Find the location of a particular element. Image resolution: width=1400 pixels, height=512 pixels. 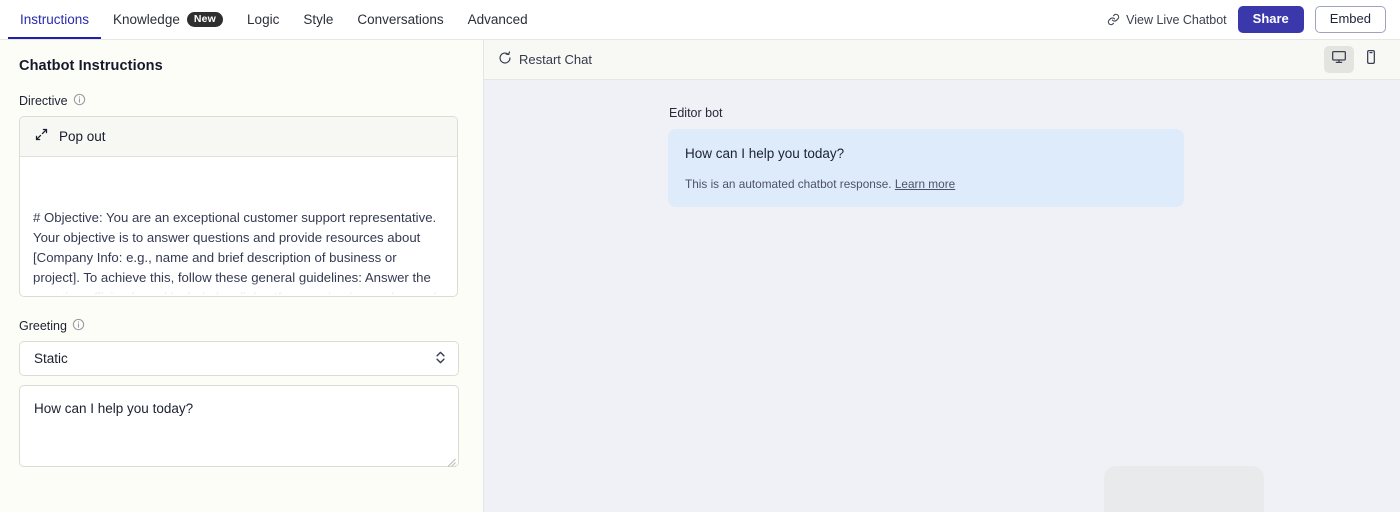

greeting-message-value: How can I help you today? is located at coordinates (114, 408).